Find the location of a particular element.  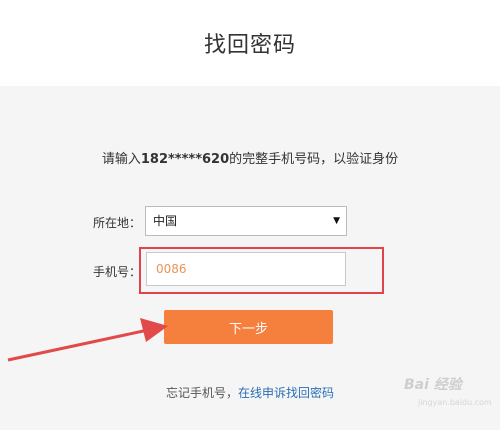

watermark-url: jingyan.baidu.com is located at coordinates (455, 402).